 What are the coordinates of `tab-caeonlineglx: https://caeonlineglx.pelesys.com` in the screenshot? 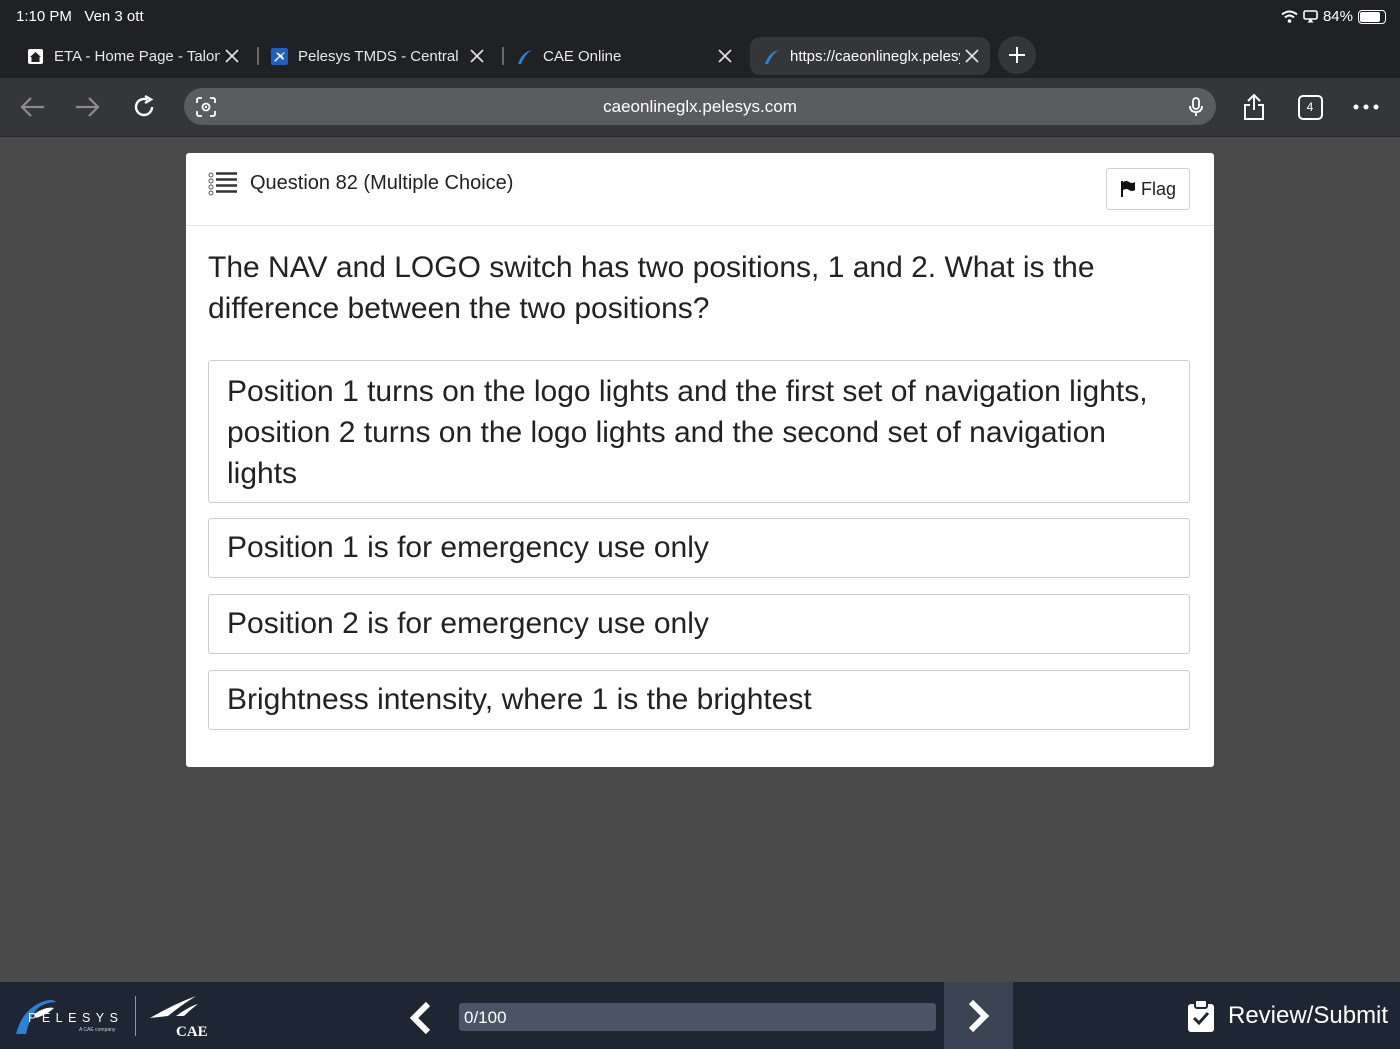 It's located at (870, 56).